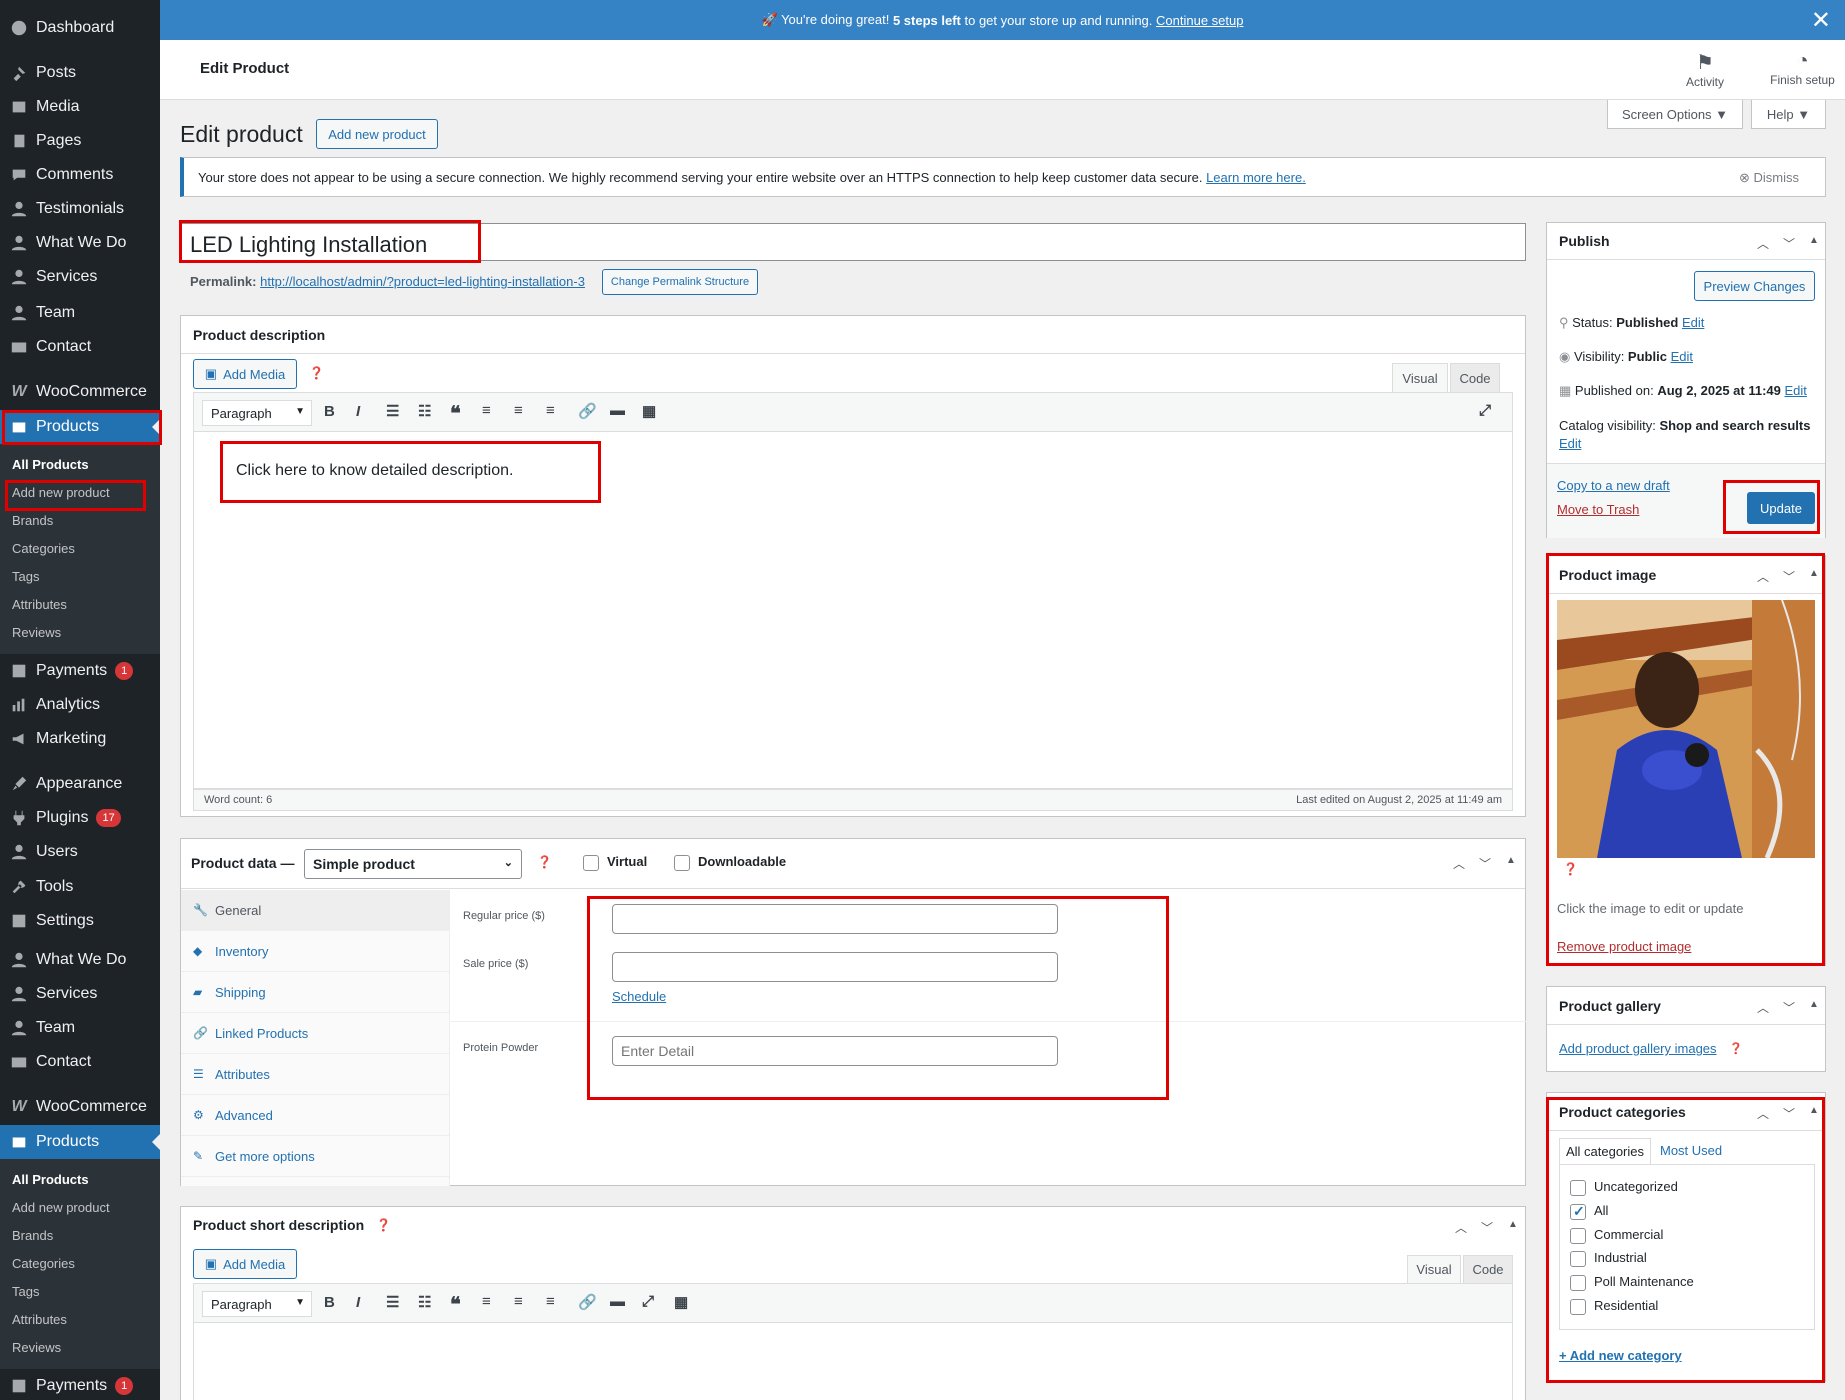  I want to click on activity-button: ⚑ Activity, so click(1705, 69).